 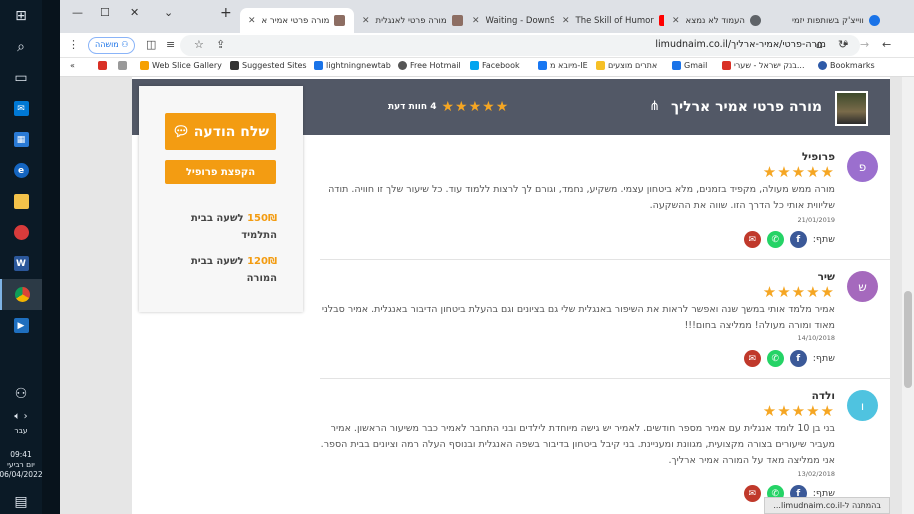 What do you see at coordinates (21, 502) in the screenshot?
I see `notifications-icon: ▤` at bounding box center [21, 502].